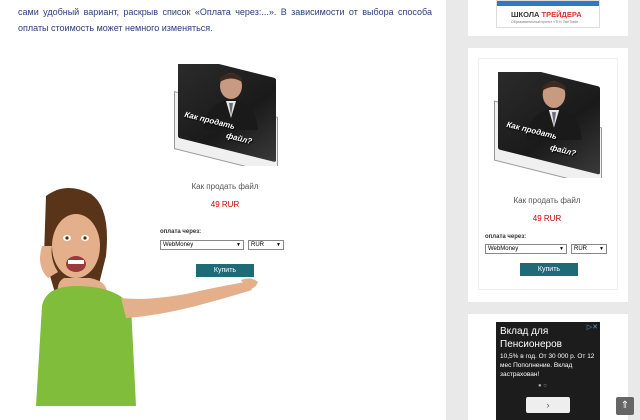 The width and height of the screenshot is (640, 420). What do you see at coordinates (548, 405) in the screenshot?
I see `ad-next-button: ›` at bounding box center [548, 405].